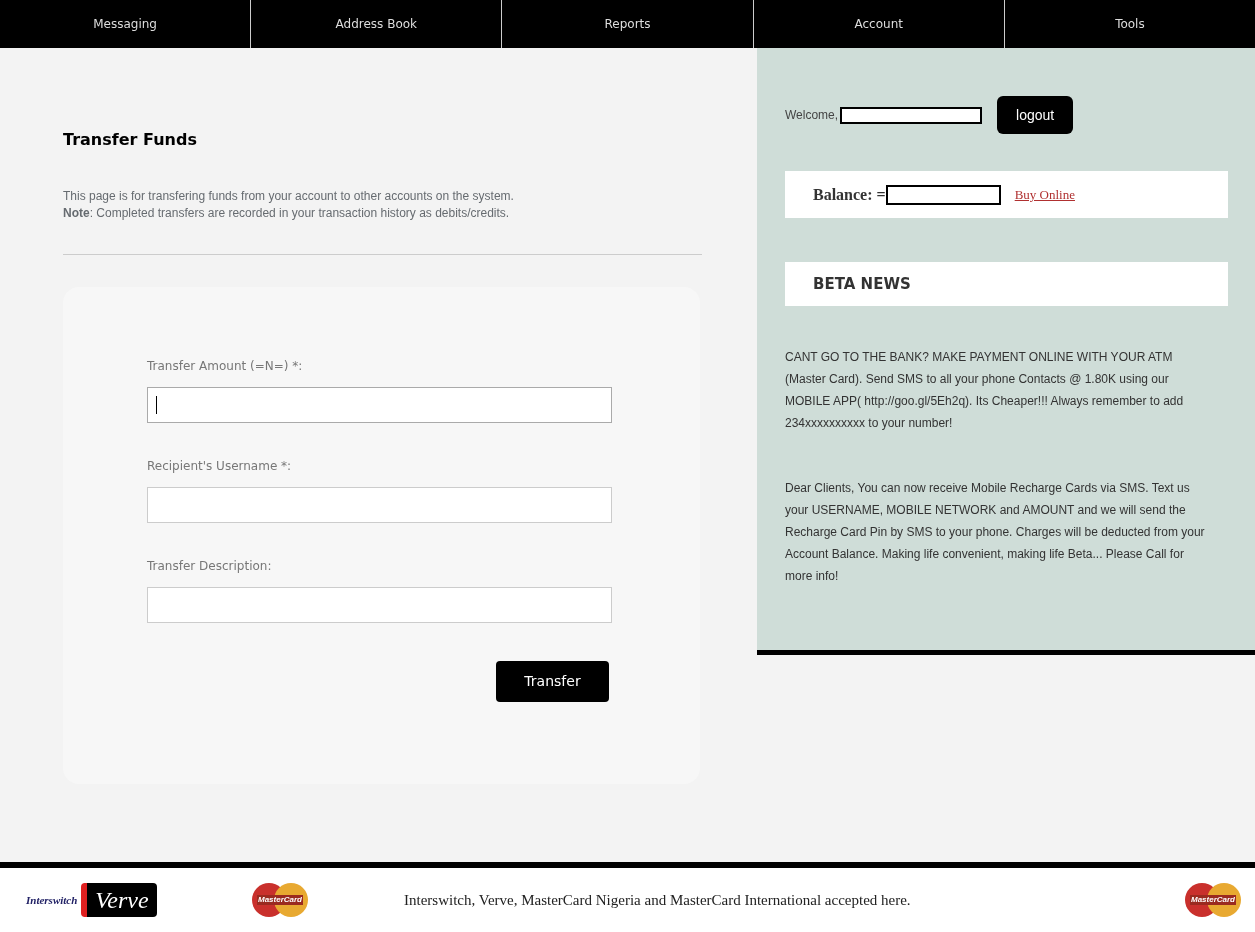  I want to click on nav-tab: Reports, so click(627, 24).